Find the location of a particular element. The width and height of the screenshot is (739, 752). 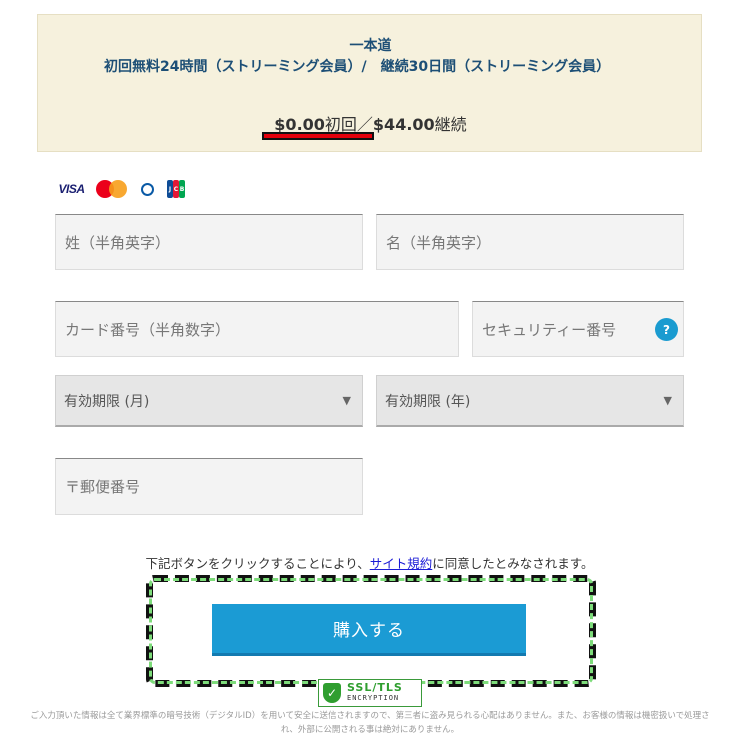

expiry-year-value: 有効期限 (年) is located at coordinates (428, 401).